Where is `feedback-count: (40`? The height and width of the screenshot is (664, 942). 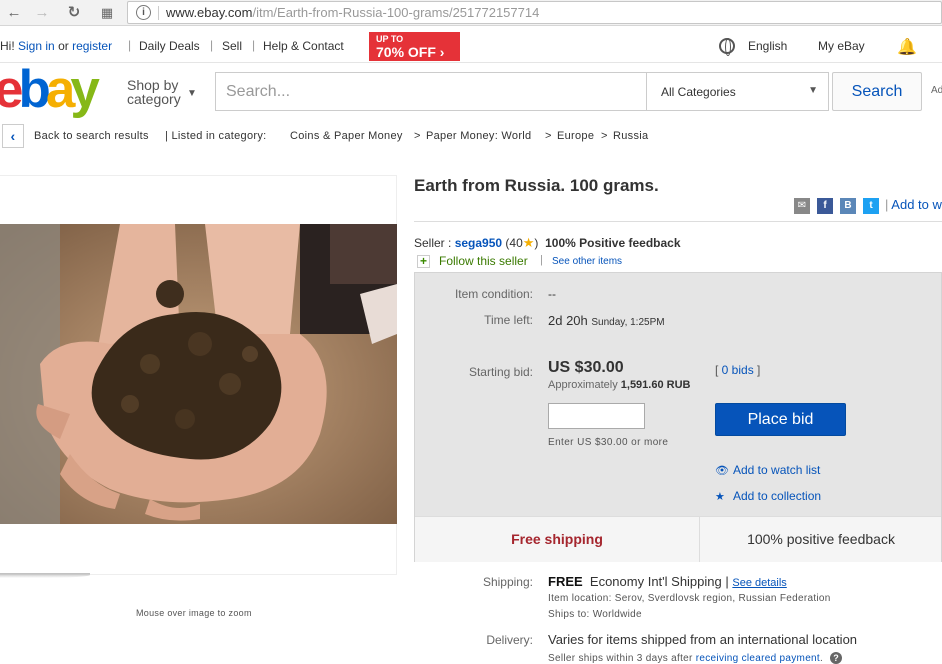
feedback-count: (40 is located at coordinates (513, 243).